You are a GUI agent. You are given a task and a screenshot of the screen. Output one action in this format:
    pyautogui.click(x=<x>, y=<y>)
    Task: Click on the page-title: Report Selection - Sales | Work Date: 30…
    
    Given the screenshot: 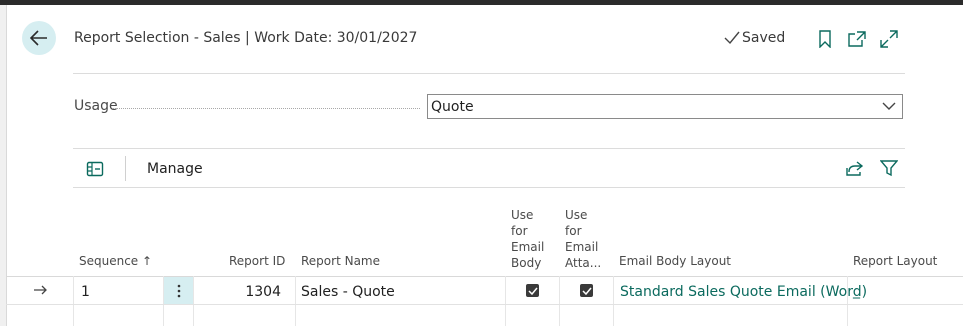 What is the action you would take?
    pyautogui.click(x=246, y=38)
    